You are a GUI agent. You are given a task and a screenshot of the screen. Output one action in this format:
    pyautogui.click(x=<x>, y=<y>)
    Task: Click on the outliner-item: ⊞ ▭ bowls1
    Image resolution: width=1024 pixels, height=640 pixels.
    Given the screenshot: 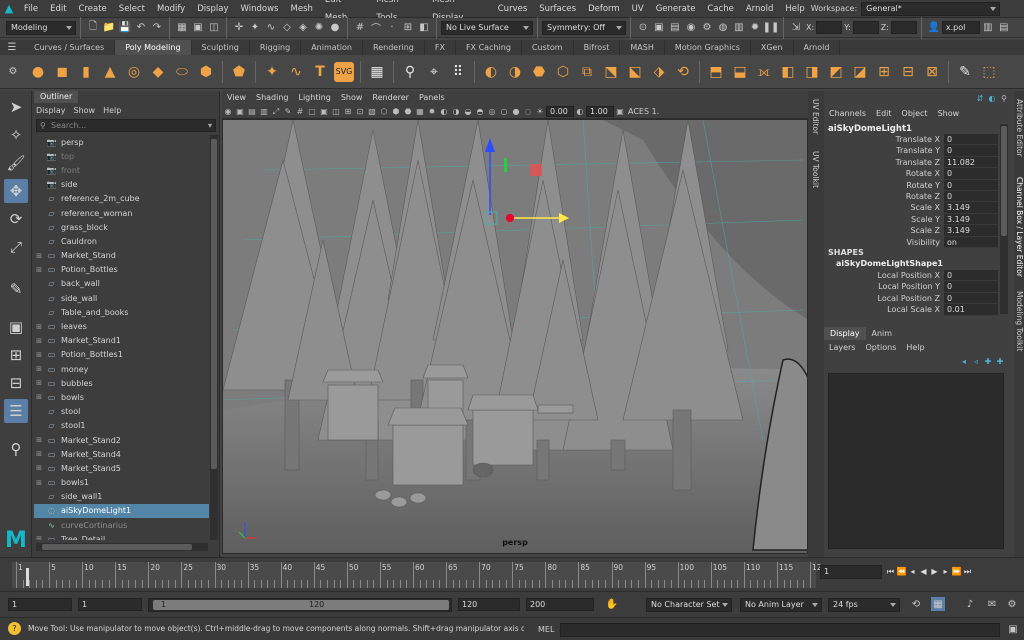 What is the action you would take?
    pyautogui.click(x=121, y=483)
    